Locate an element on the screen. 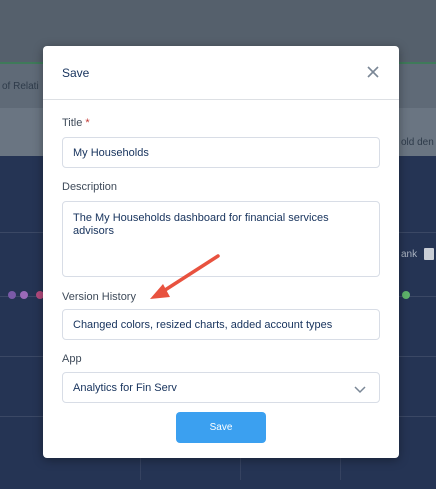 The height and width of the screenshot is (489, 436). description-label: Description is located at coordinates (90, 187).